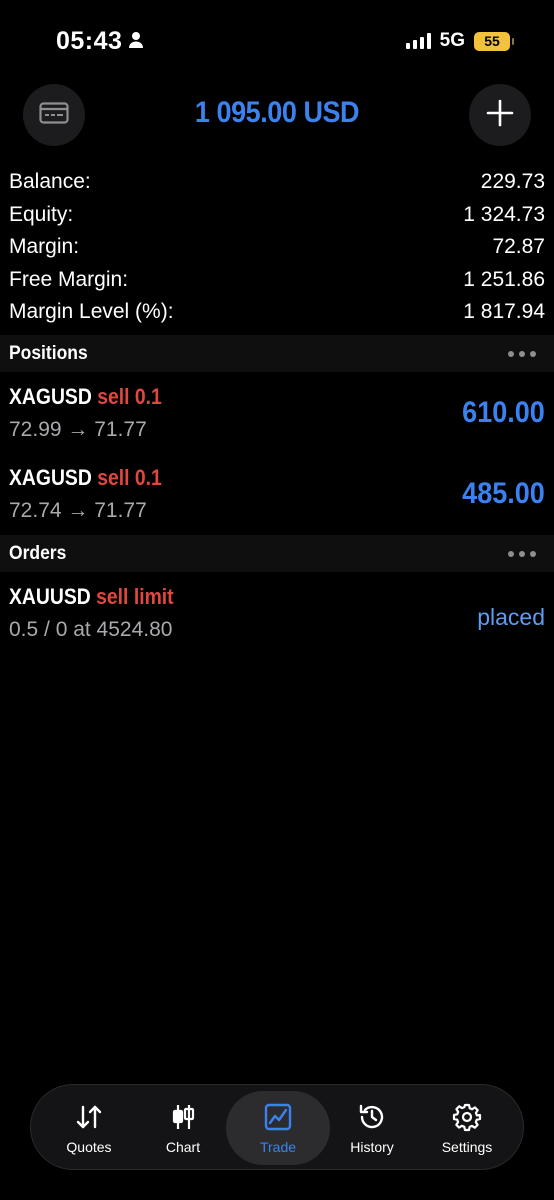  What do you see at coordinates (78, 510) in the screenshot?
I see `position-prices: 72.74 → 71.77` at bounding box center [78, 510].